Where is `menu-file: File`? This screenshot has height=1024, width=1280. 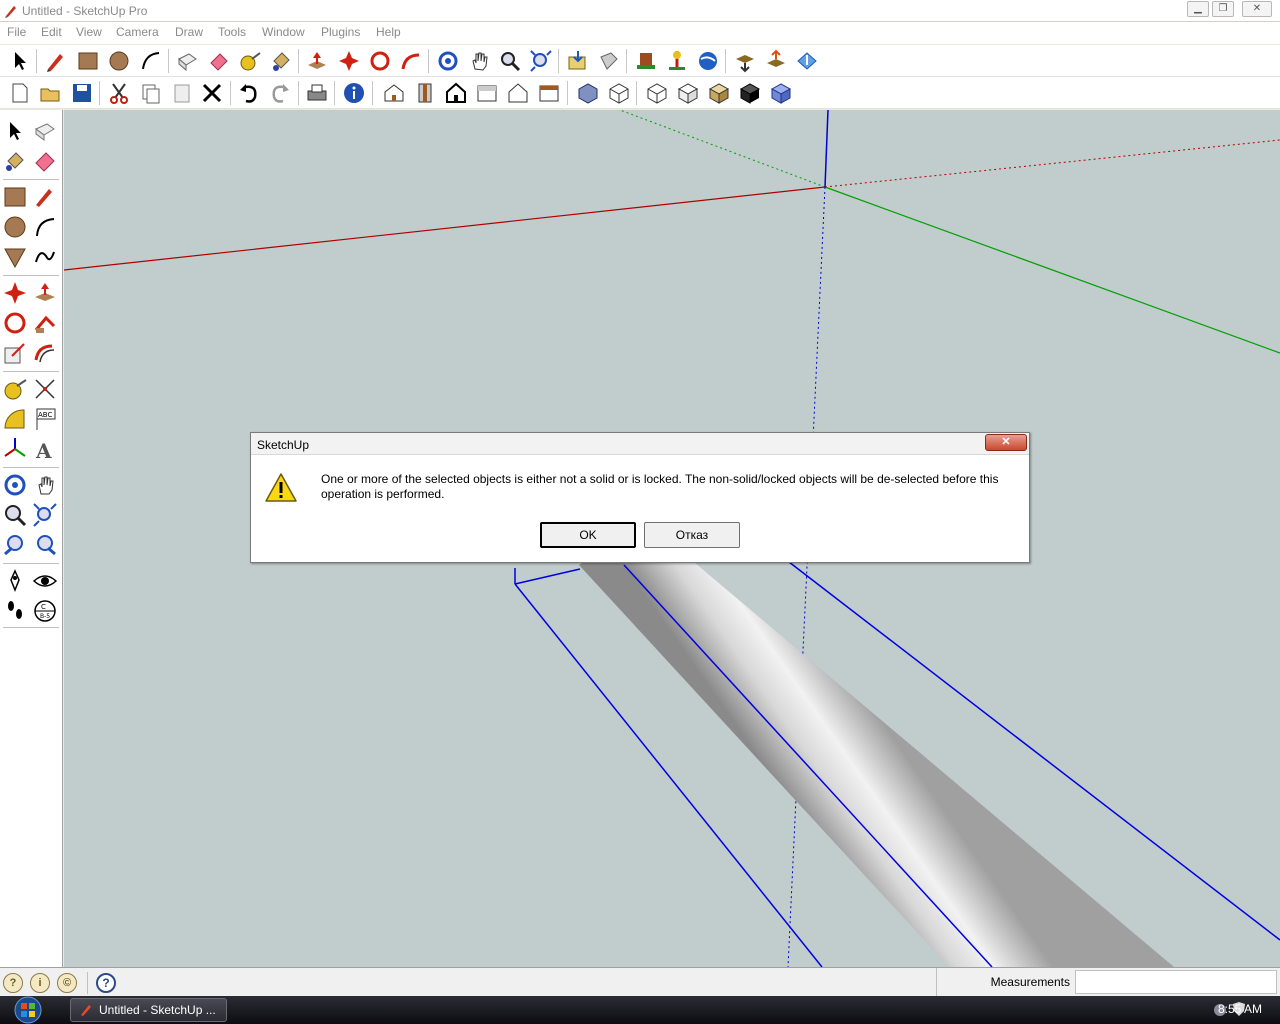
menu-file: File is located at coordinates (16, 32).